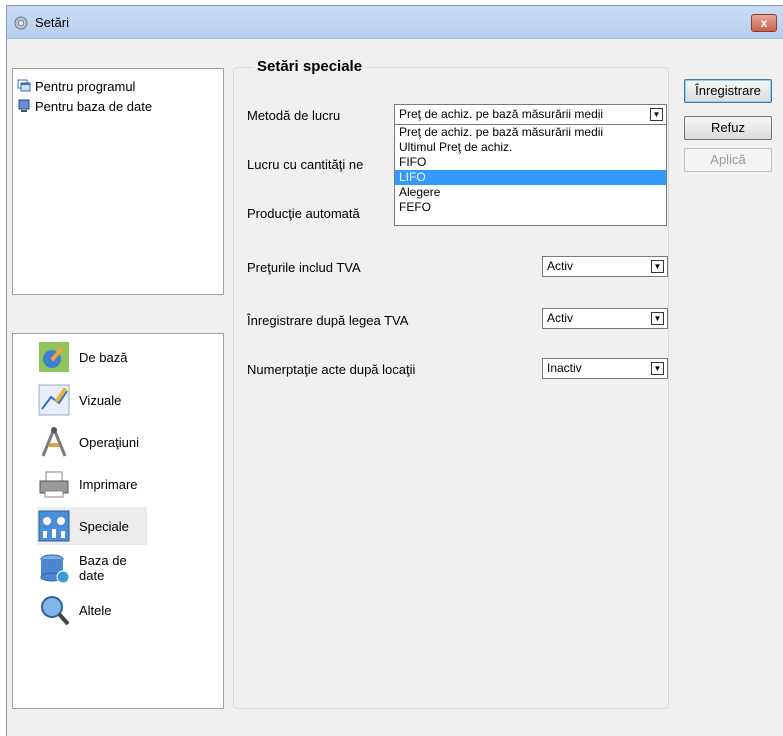 Image resolution: width=783 pixels, height=736 pixels. What do you see at coordinates (328, 320) in the screenshot?
I see `vat-law-label: Înregistrare după legea TVA` at bounding box center [328, 320].